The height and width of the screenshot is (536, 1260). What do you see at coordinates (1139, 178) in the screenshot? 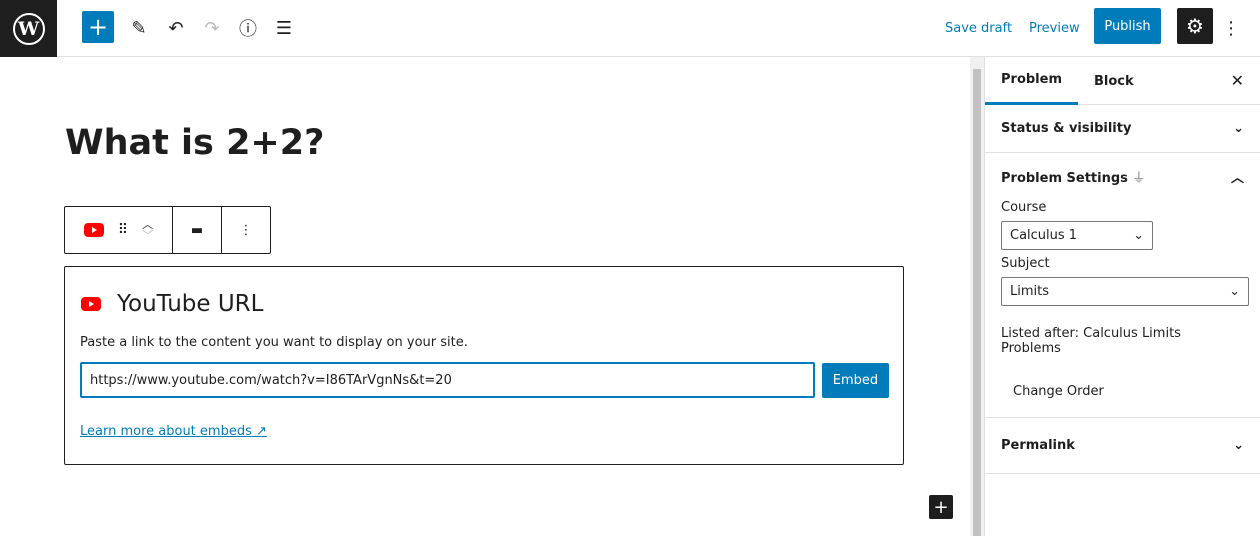
I see `plugin-icon: ⏚` at bounding box center [1139, 178].